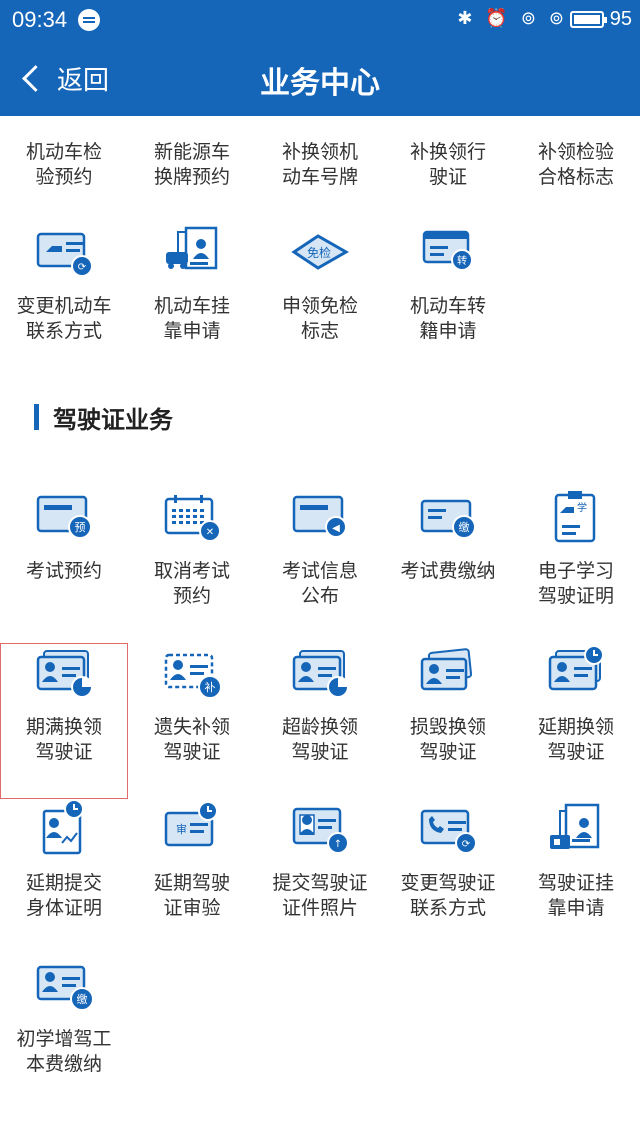 Image resolution: width=640 pixels, height=1138 pixels. I want to click on service-label: 期满换领 驾驶证, so click(63, 739).